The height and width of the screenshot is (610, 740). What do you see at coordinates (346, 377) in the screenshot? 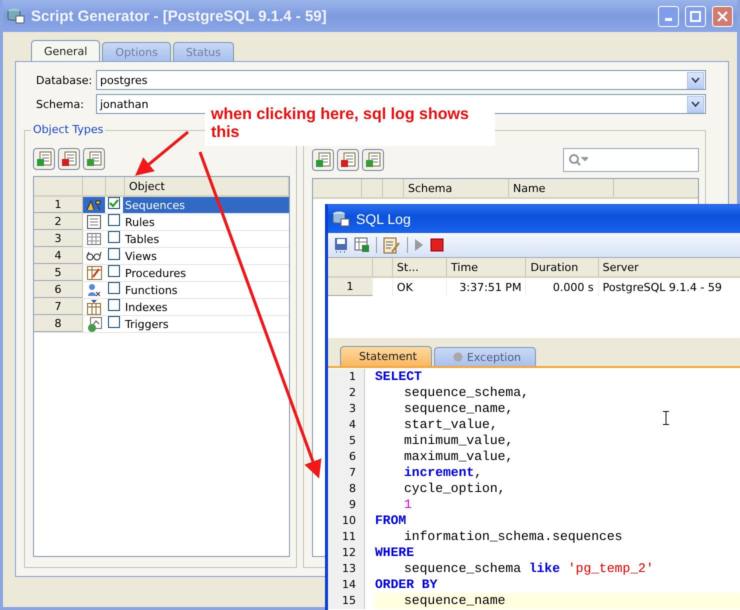
I see `line-number: 1` at bounding box center [346, 377].